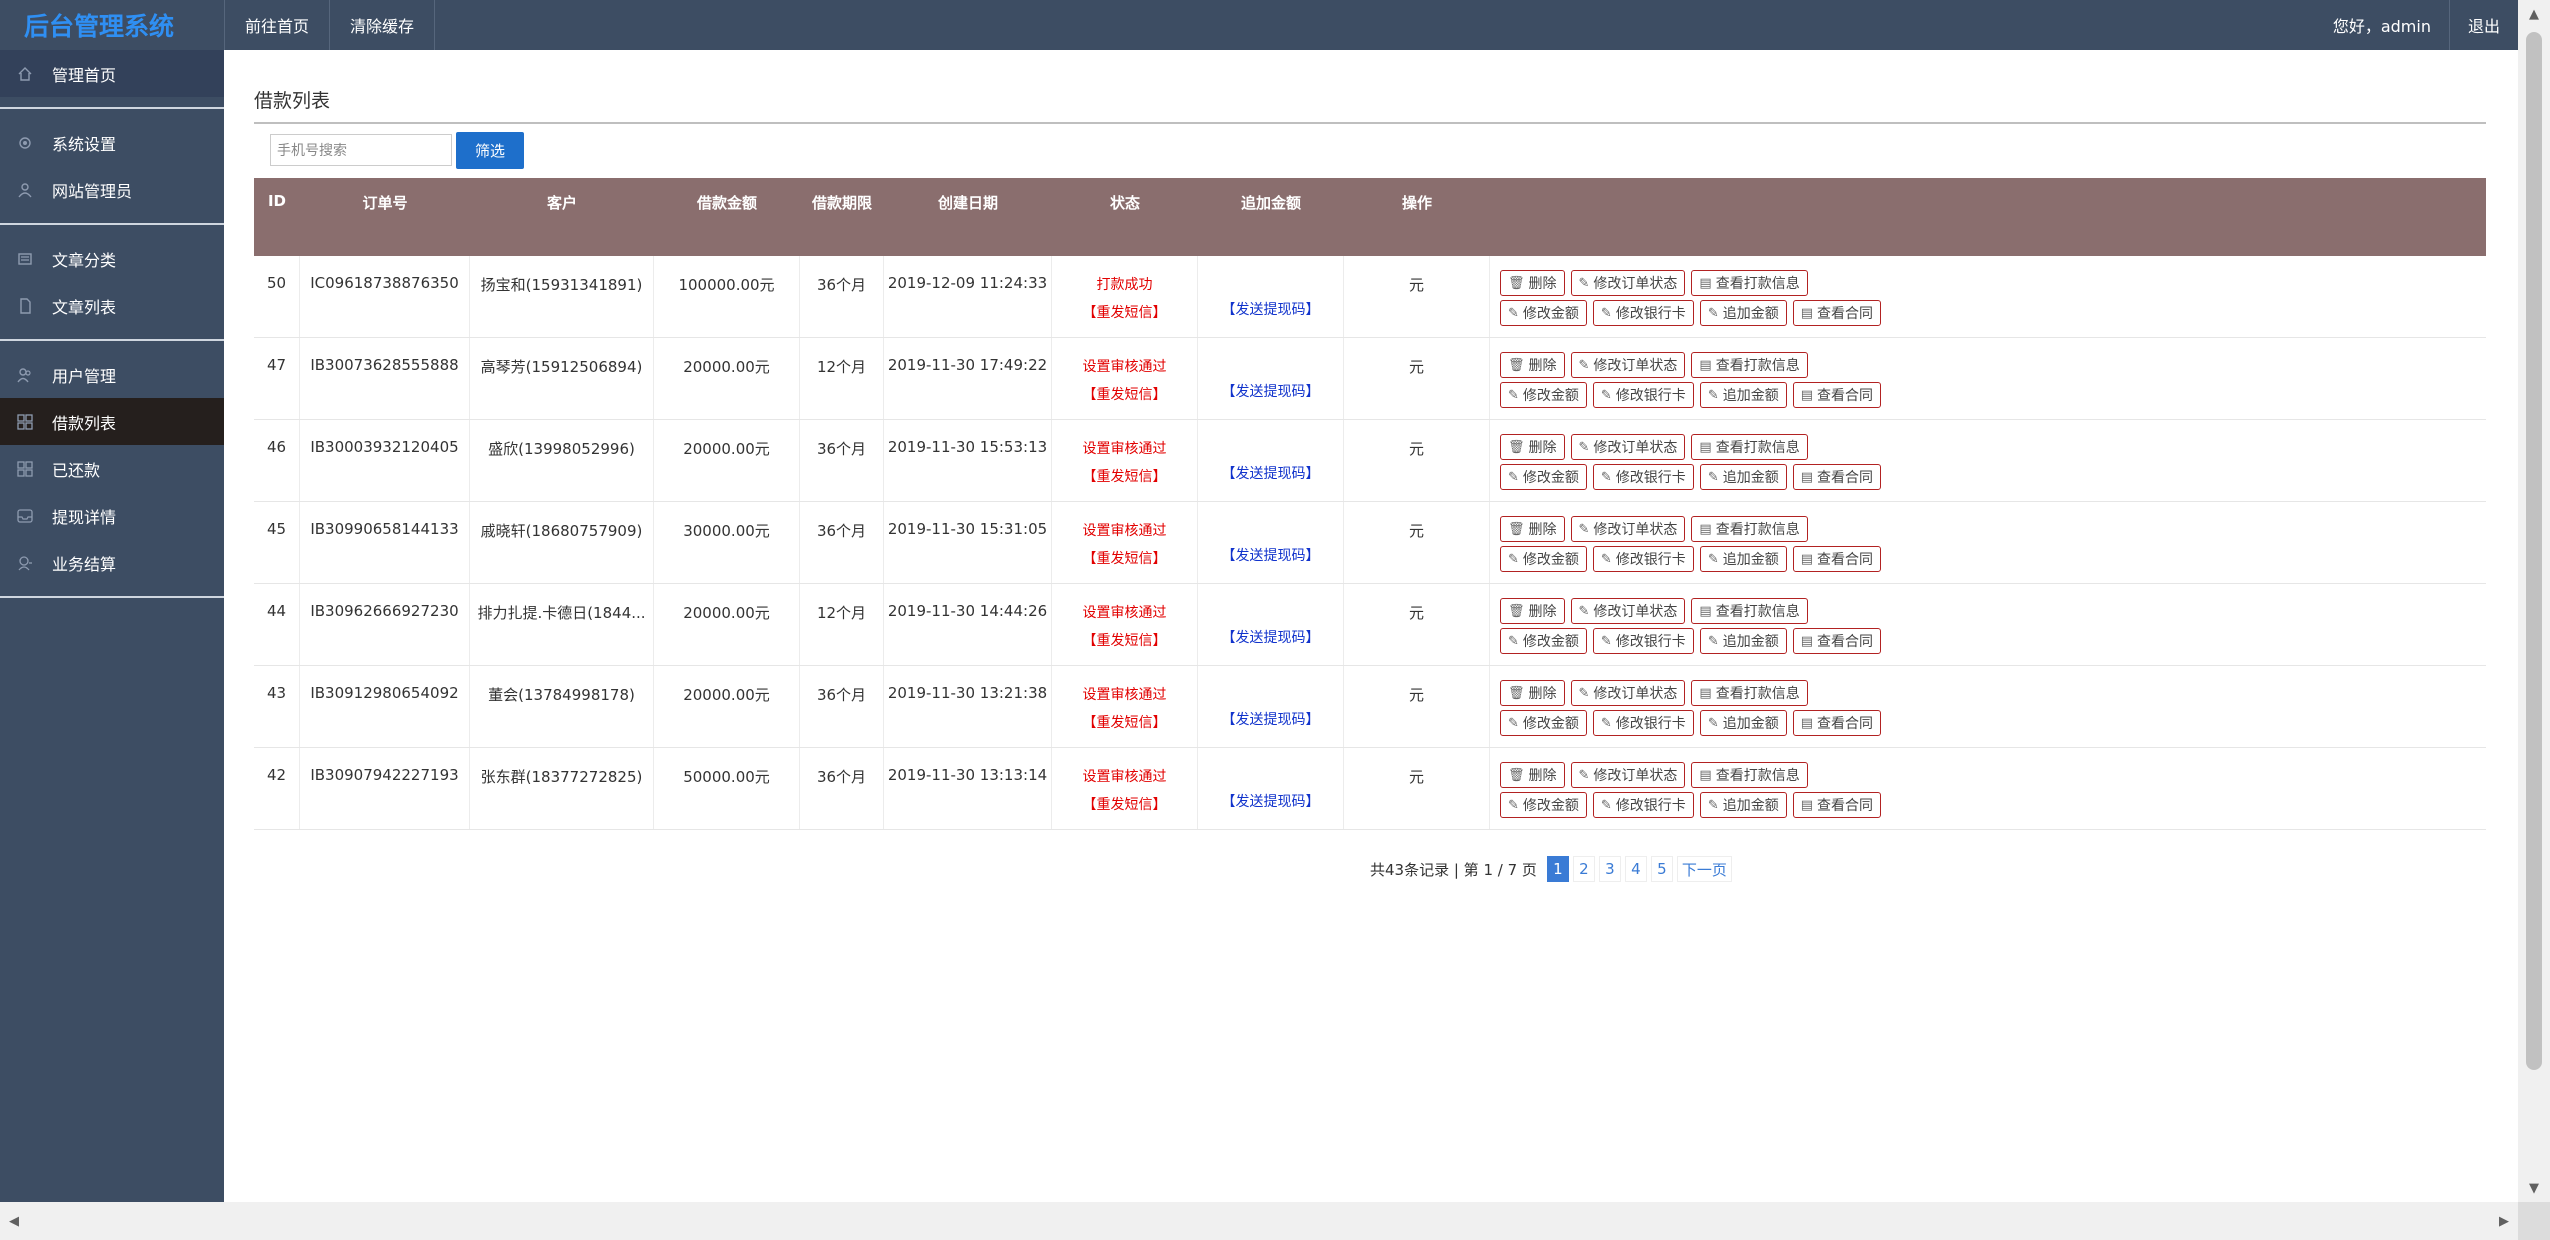 Image resolution: width=2550 pixels, height=1240 pixels. What do you see at coordinates (1609, 869) in the screenshot?
I see `page-link-3: 3` at bounding box center [1609, 869].